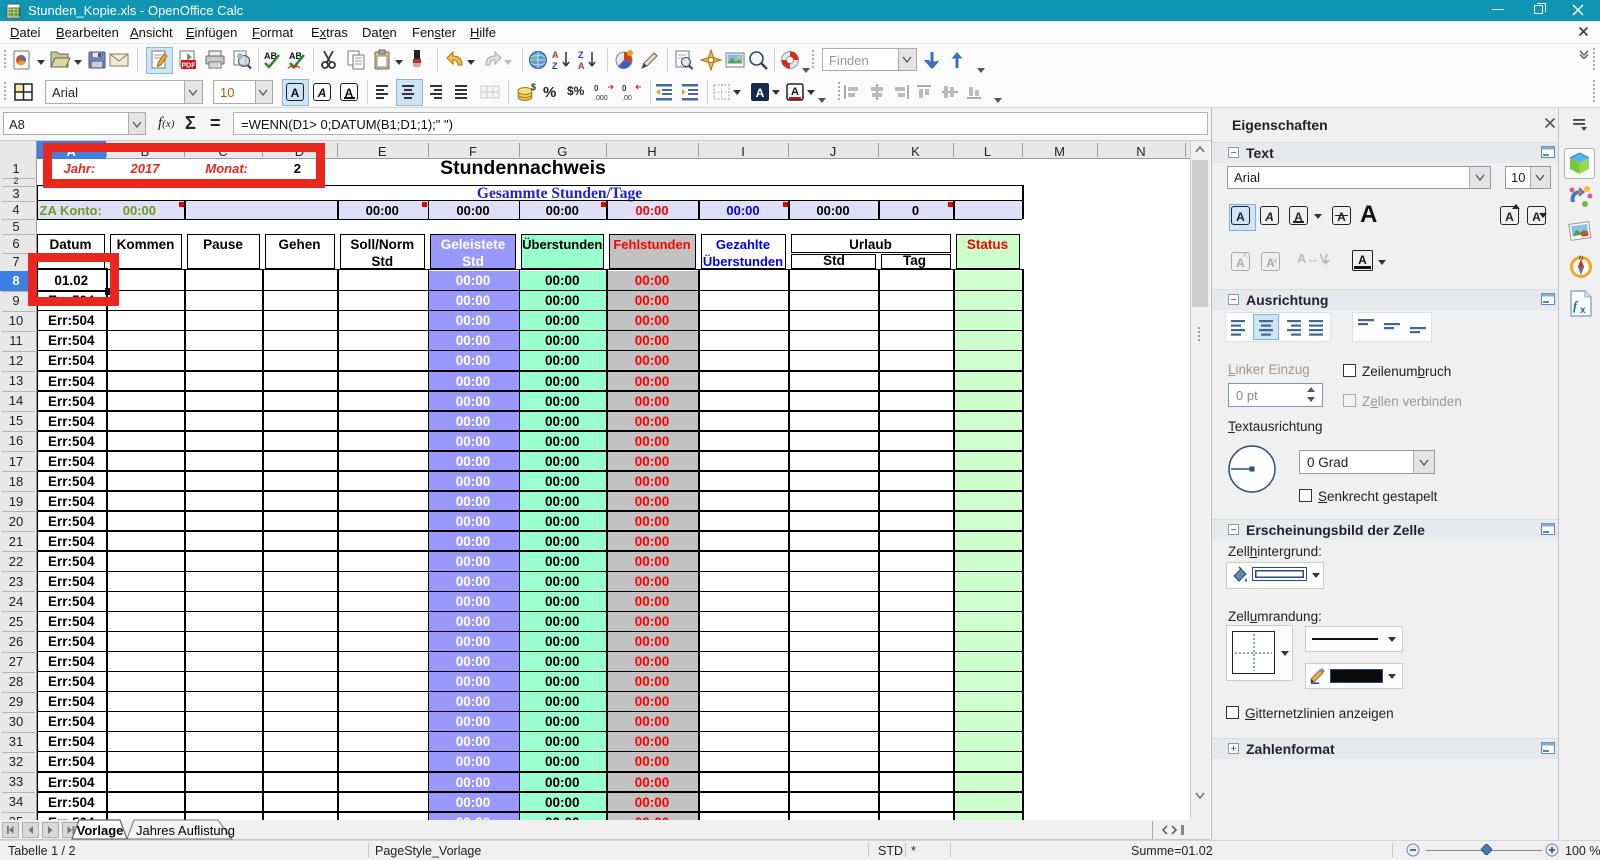 Image resolution: width=1600 pixels, height=860 pixels. Describe the element at coordinates (601, 98) in the screenshot. I see `svg-text: .000` at that location.